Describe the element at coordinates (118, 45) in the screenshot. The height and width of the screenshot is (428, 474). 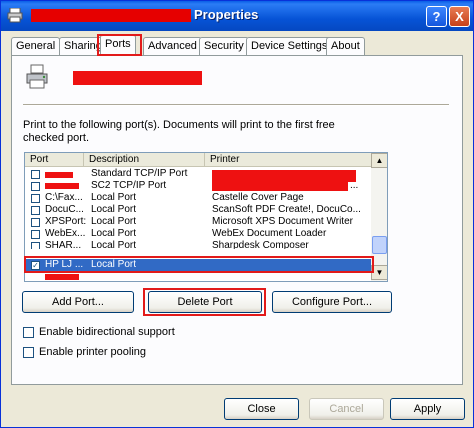
I see `tab-ports: Ports` at that location.